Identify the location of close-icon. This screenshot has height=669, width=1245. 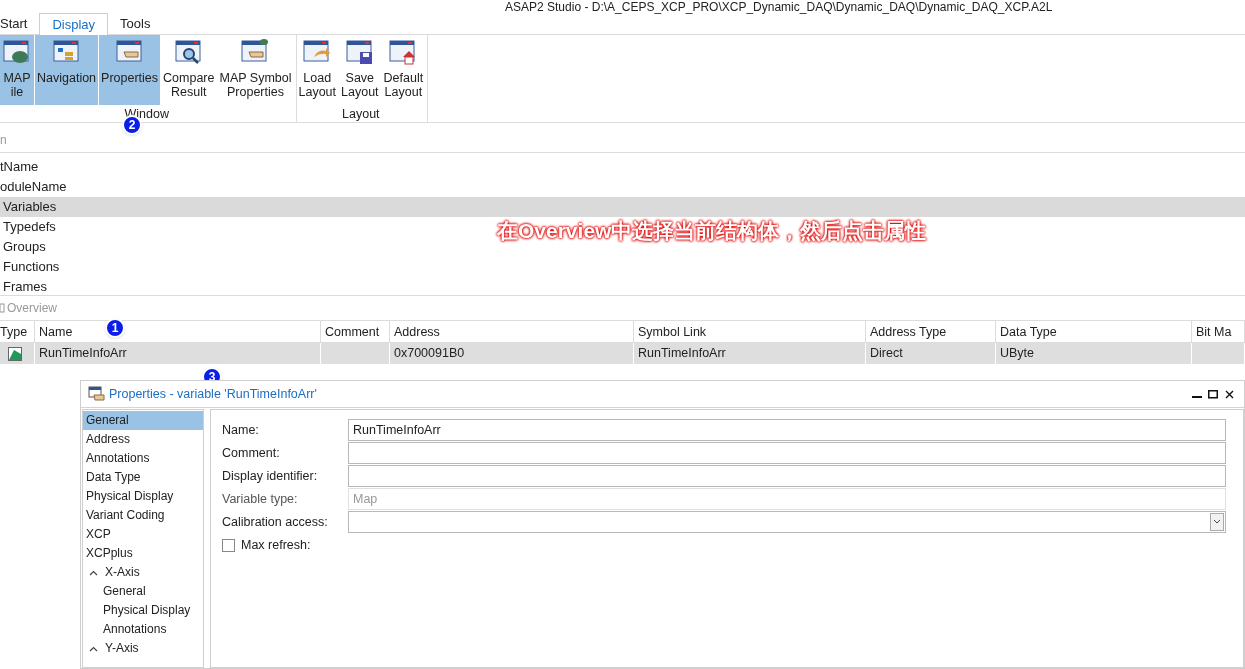
(1229, 394).